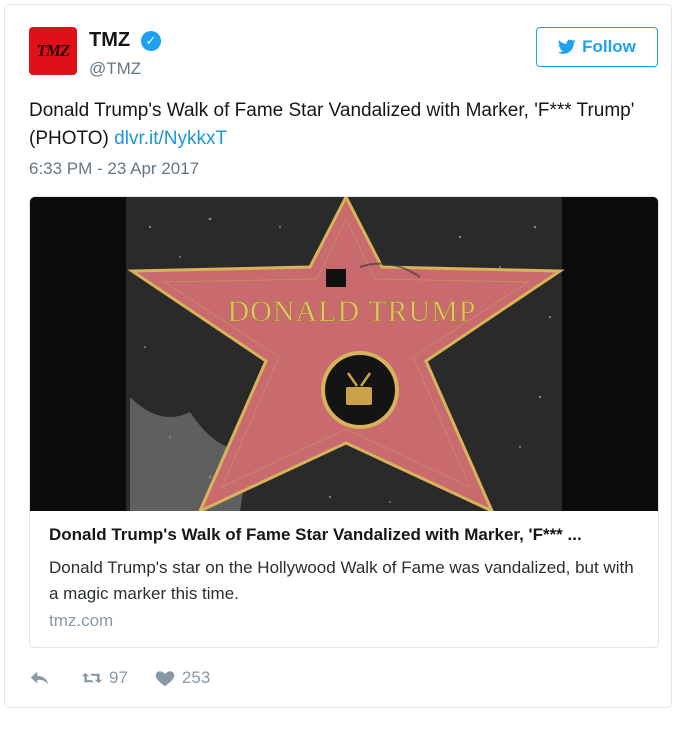 The image size is (680, 738). I want to click on reply-icon, so click(39, 678).